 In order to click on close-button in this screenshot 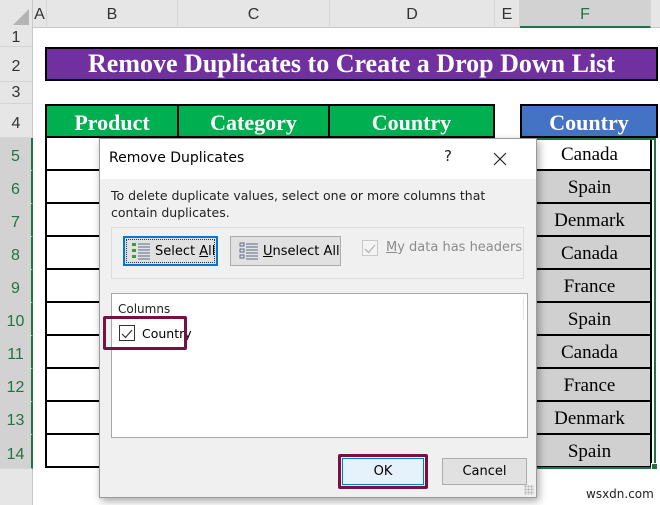, I will do `click(500, 159)`.